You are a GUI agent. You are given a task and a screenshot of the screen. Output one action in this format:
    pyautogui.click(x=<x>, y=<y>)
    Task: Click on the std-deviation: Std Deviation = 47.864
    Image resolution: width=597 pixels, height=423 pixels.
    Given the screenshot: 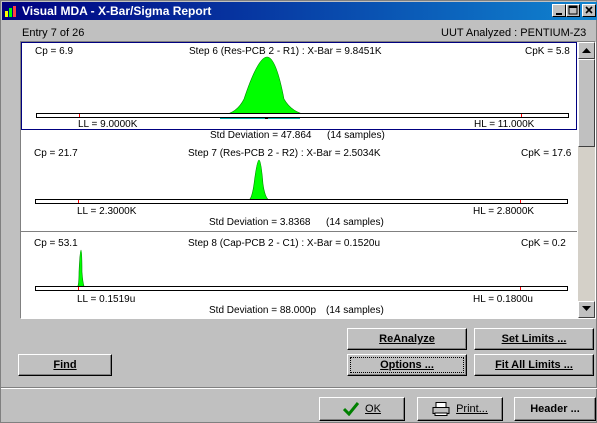 What is the action you would take?
    pyautogui.click(x=261, y=135)
    